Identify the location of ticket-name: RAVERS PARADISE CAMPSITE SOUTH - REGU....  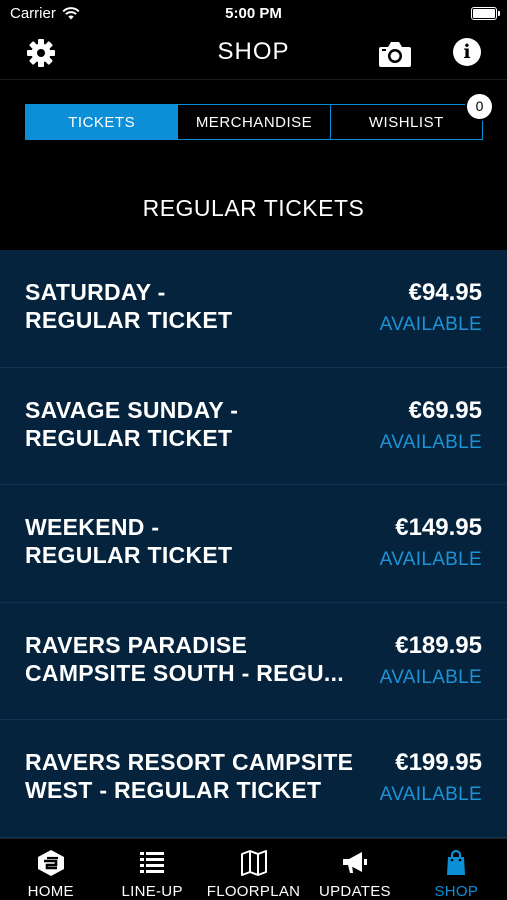
(191, 659).